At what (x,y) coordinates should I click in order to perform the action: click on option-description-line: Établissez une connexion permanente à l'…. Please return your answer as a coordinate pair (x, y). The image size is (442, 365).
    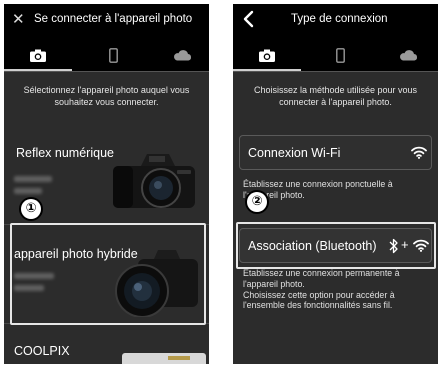
    Looking at the image, I should click on (321, 278).